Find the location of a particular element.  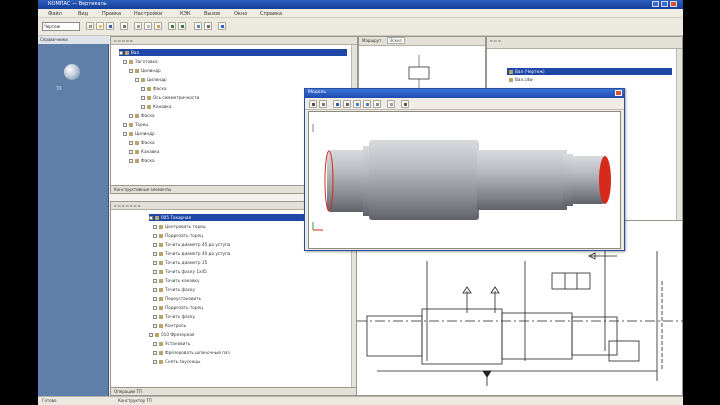

operations-tree-item: Переустановить is located at coordinates (250, 298).